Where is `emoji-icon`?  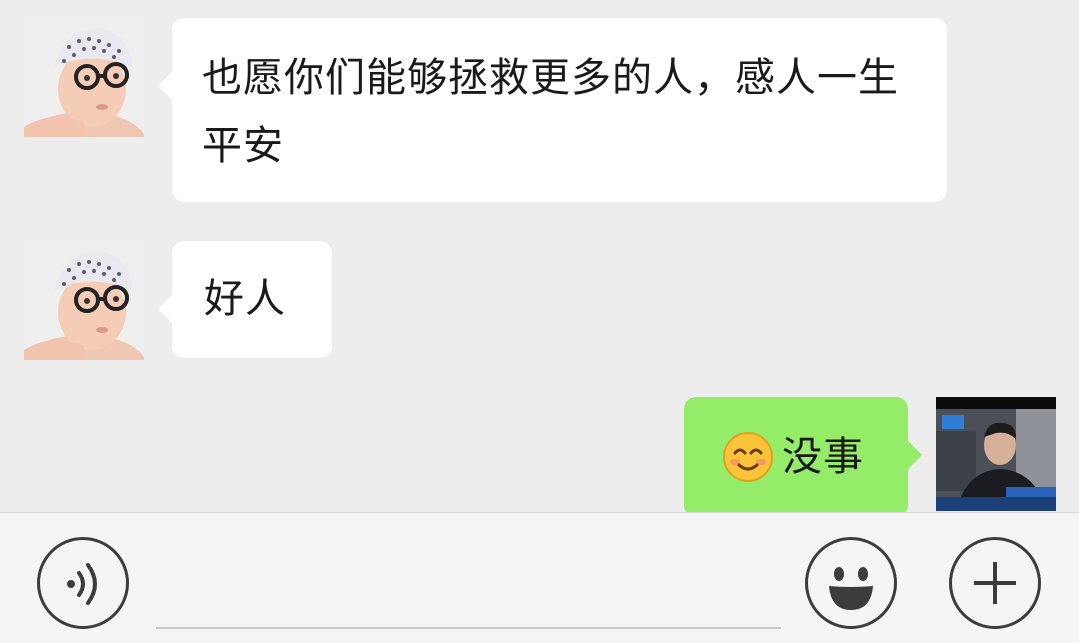
emoji-icon is located at coordinates (851, 588).